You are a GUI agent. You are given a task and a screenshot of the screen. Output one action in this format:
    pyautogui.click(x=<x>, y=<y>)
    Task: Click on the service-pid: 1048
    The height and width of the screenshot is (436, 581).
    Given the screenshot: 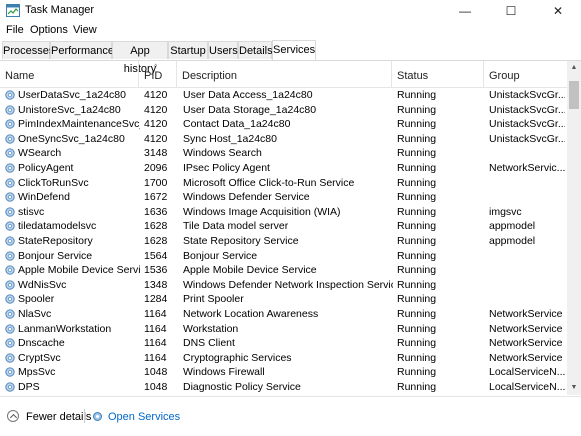 What is the action you would take?
    pyautogui.click(x=156, y=372)
    